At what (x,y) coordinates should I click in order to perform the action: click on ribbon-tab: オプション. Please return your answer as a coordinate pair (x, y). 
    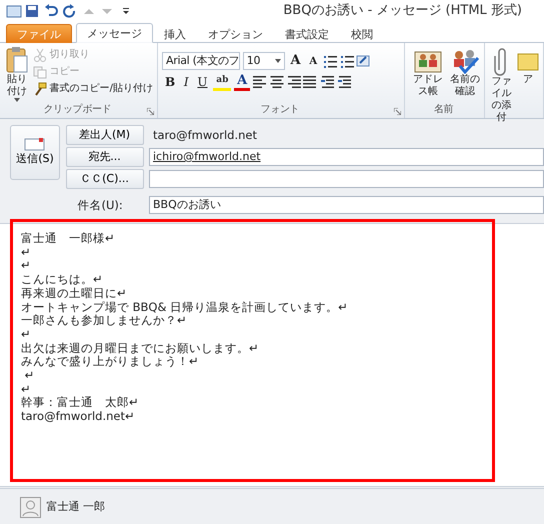
    Looking at the image, I should click on (235, 33).